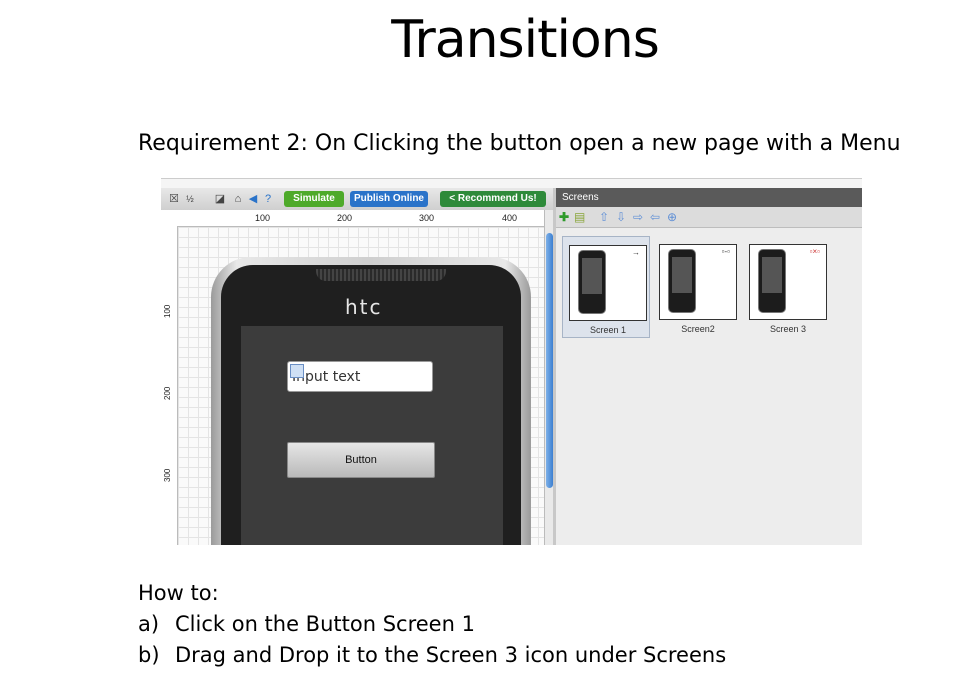 This screenshot has height=694, width=960. I want to click on back-icon: ◀, so click(253, 199).